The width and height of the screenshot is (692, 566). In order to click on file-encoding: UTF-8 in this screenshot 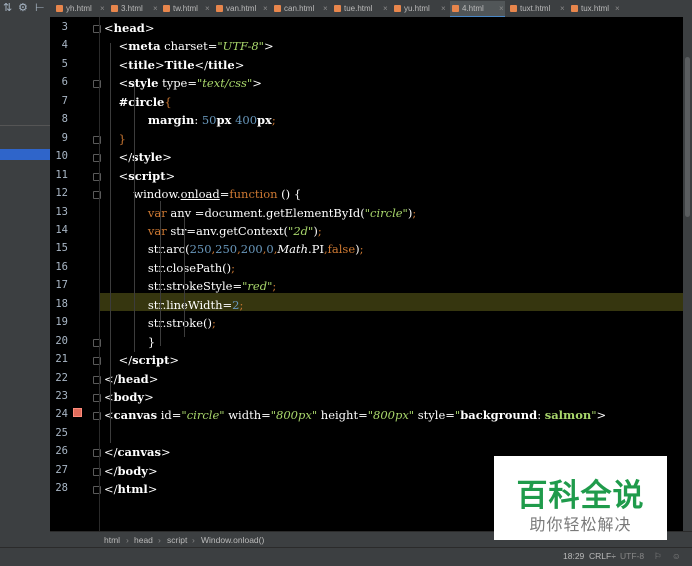, I will do `click(632, 556)`.